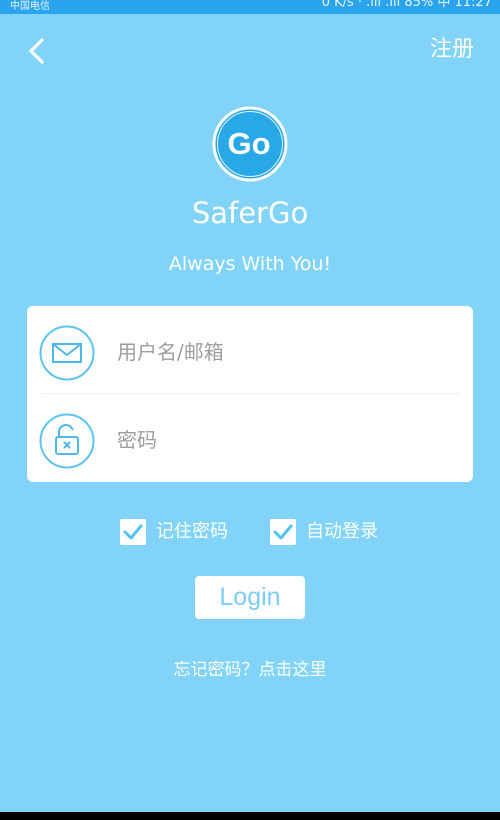 This screenshot has width=500, height=820. I want to click on status-bar: 中国电信 0 K/s · .ıll .ıll 85% 中 11:27, so click(250, 7).